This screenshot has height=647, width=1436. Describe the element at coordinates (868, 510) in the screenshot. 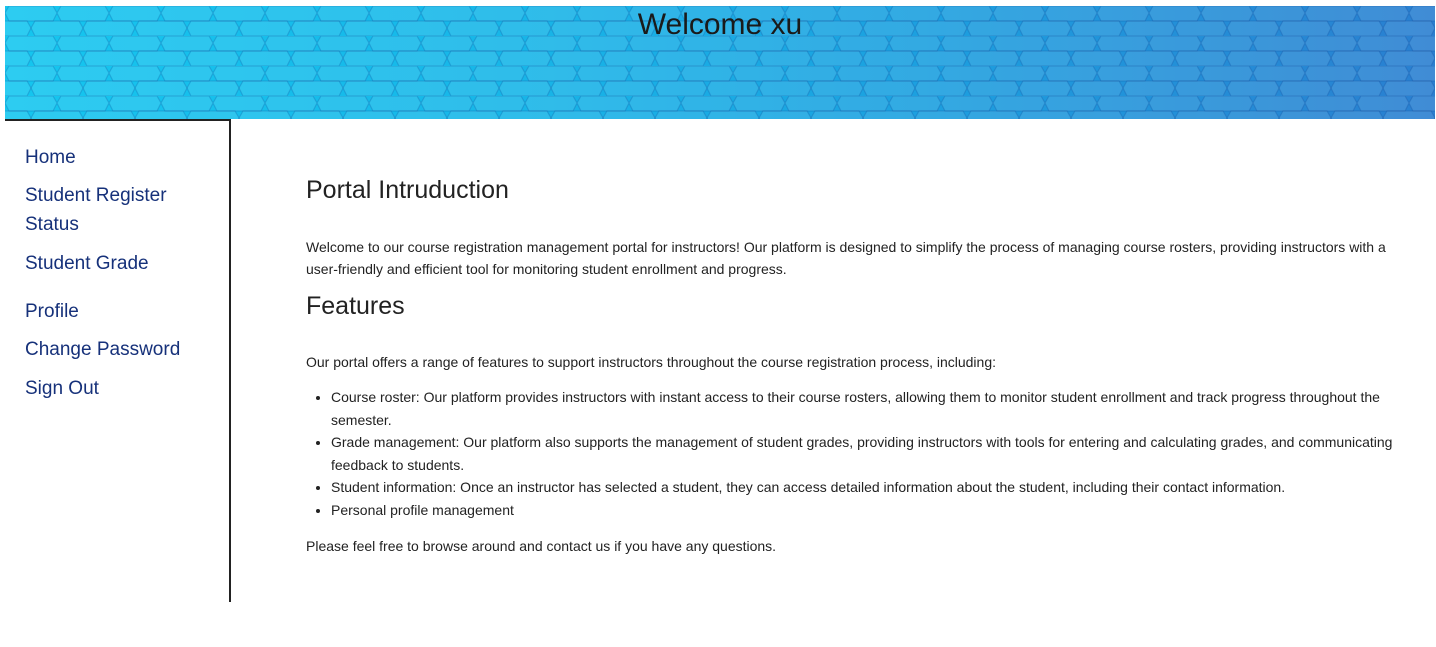

I see `list-item: Personal profile management` at that location.